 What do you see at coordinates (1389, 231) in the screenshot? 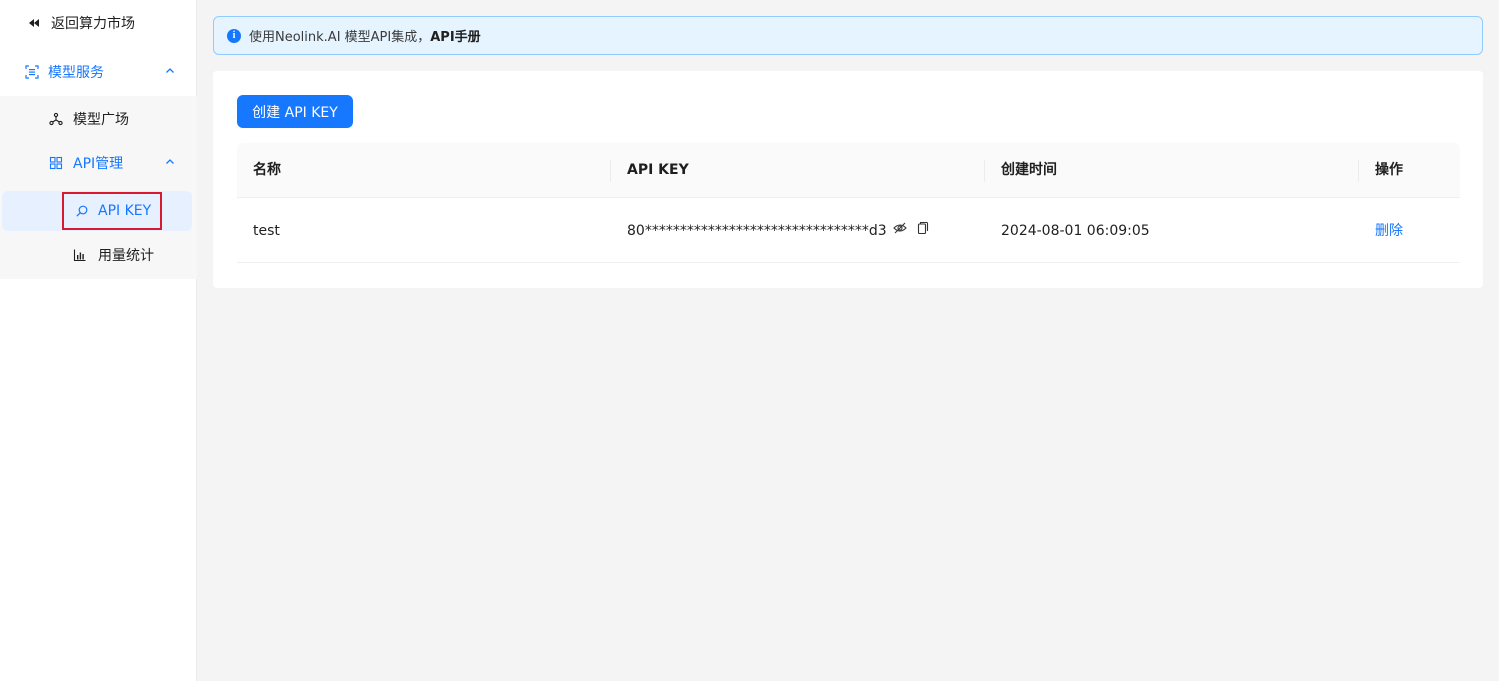
I see `delete-link: 删除` at bounding box center [1389, 231].